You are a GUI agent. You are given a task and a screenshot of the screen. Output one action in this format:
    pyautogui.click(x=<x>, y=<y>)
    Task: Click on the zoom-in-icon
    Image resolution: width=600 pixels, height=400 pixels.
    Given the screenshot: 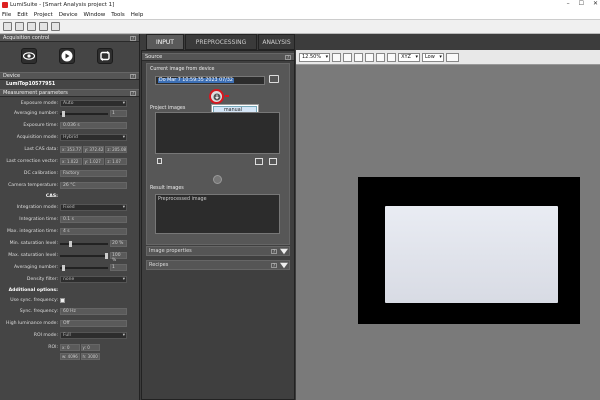 What is the action you would take?
    pyautogui.click(x=359, y=57)
    